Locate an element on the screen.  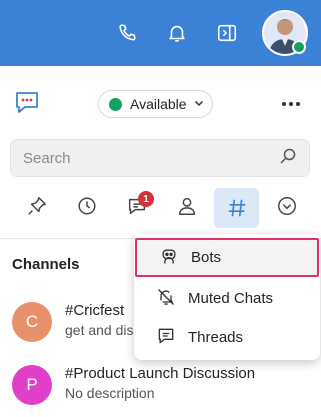
menu-item-label: Muted Chats is located at coordinates (231, 298).